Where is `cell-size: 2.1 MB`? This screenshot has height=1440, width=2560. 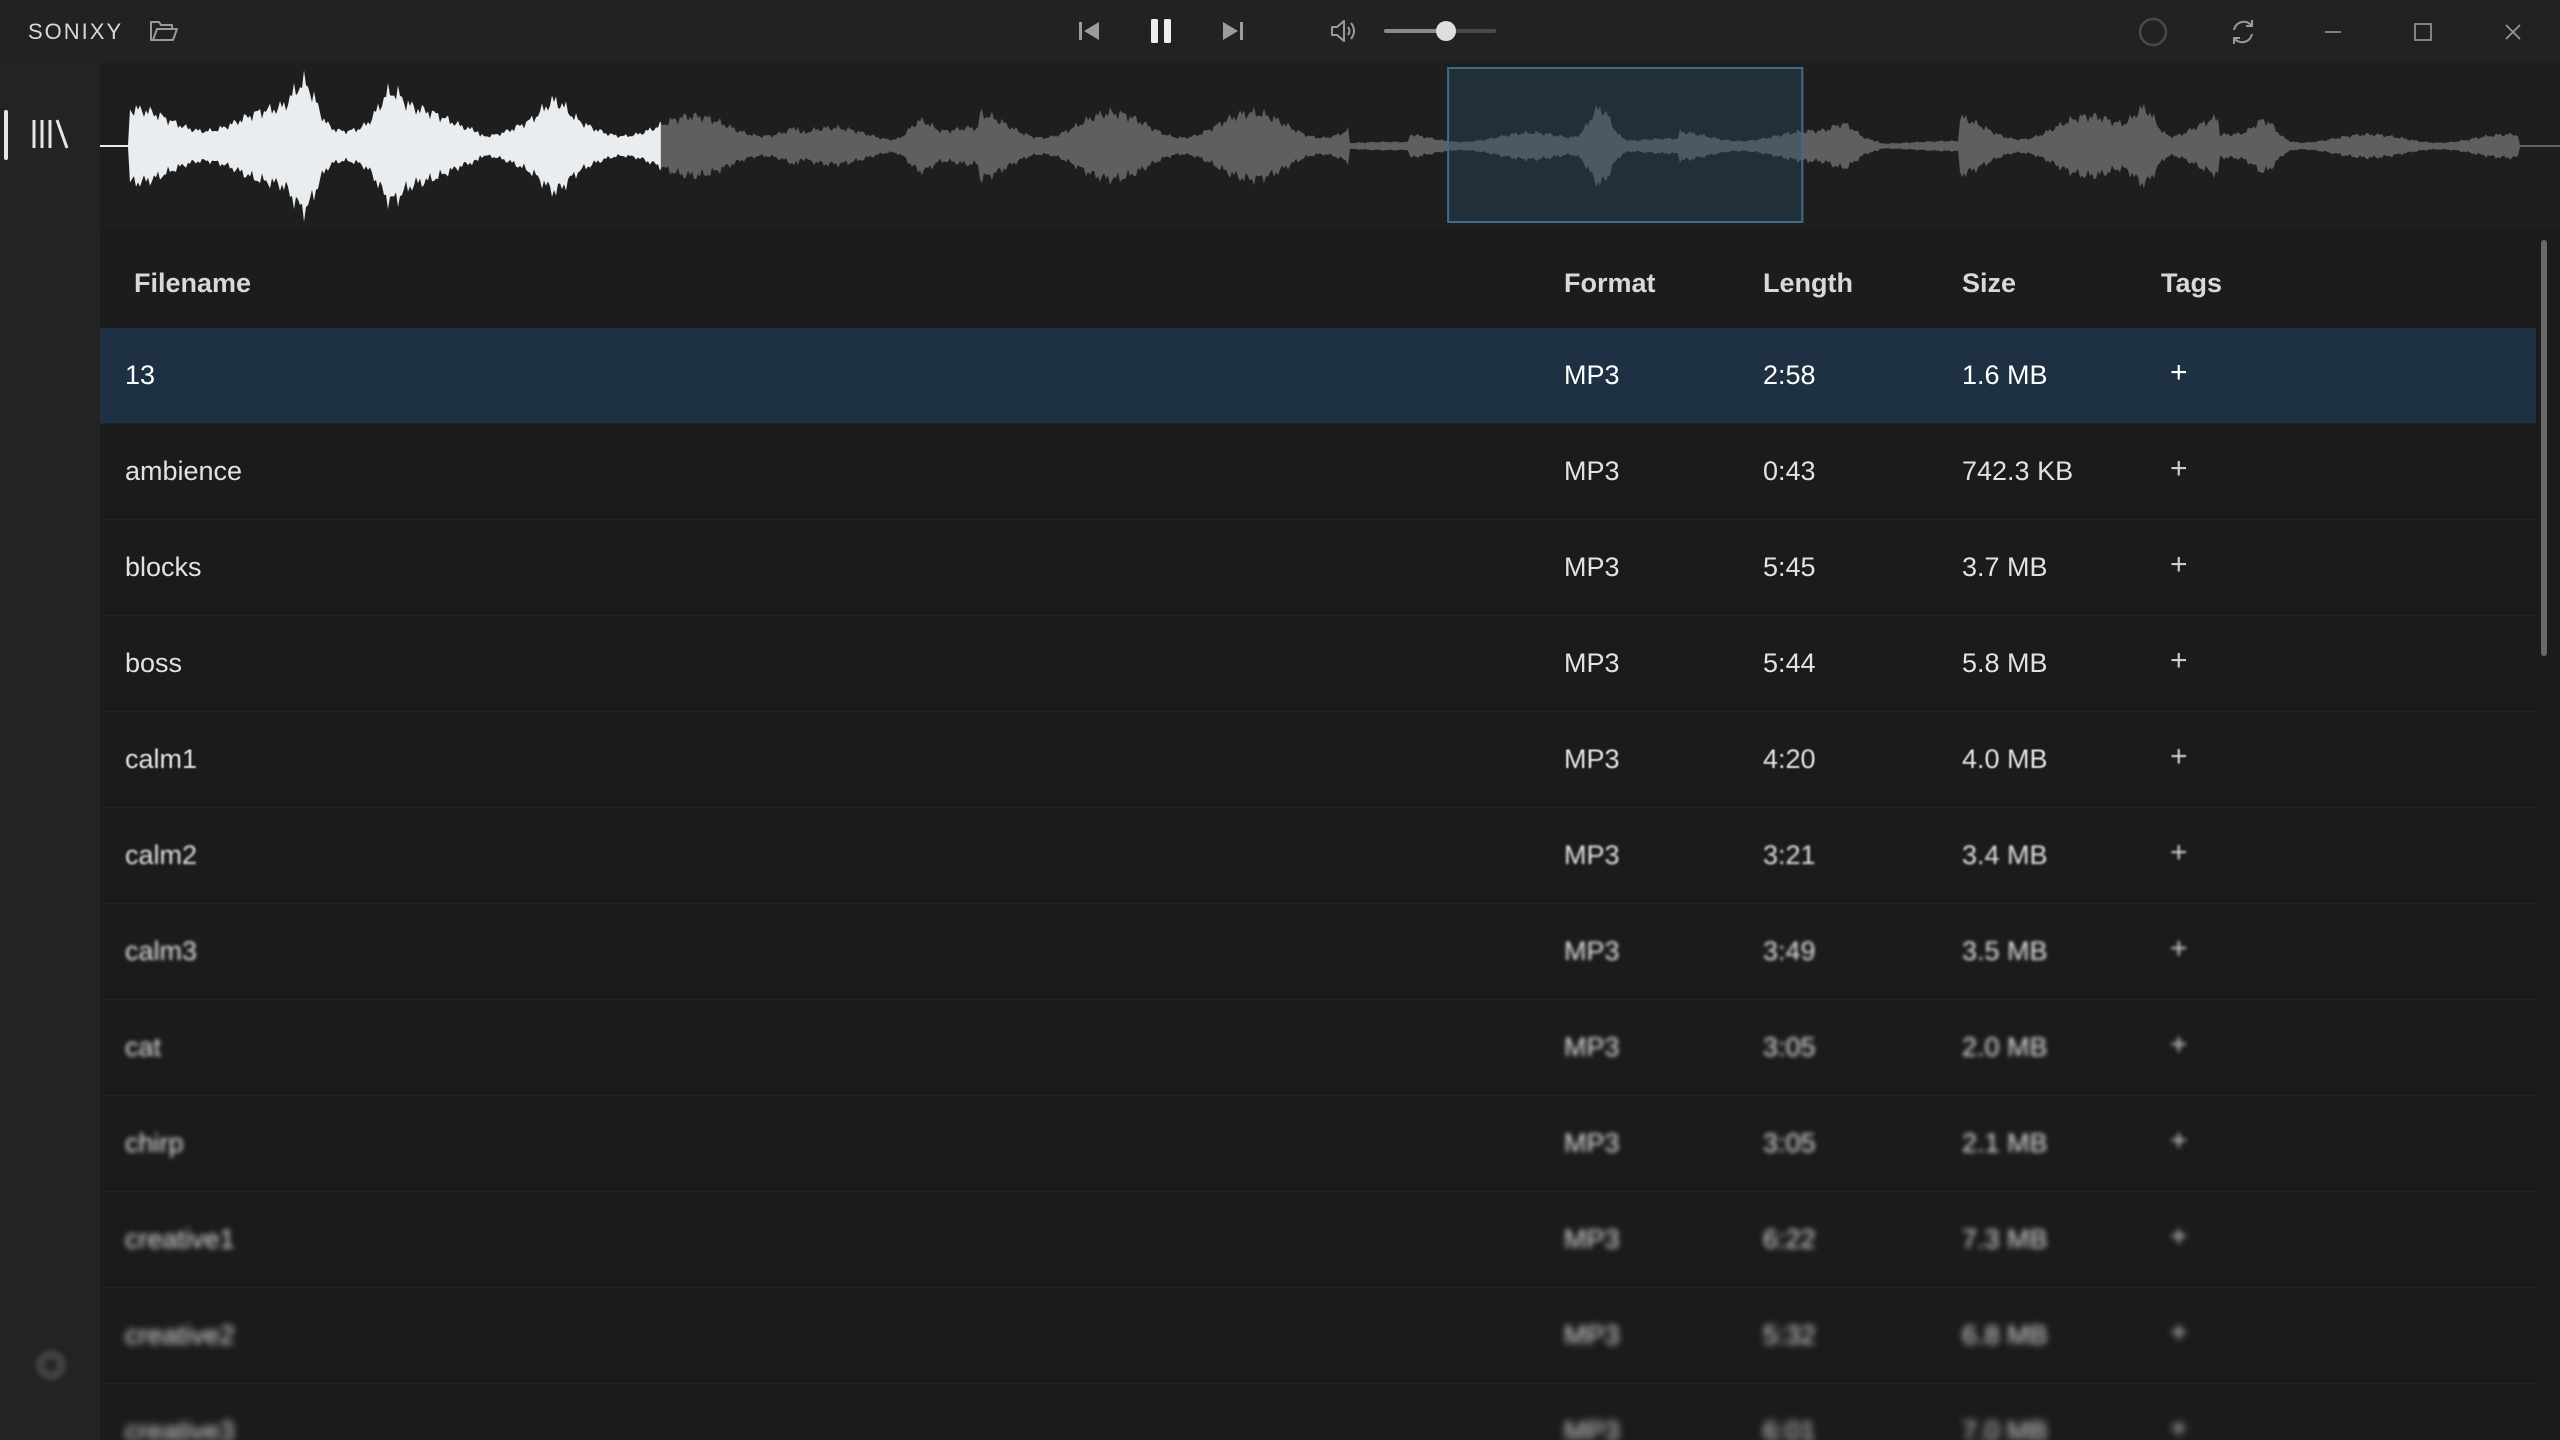 cell-size: 2.1 MB is located at coordinates (2005, 1143).